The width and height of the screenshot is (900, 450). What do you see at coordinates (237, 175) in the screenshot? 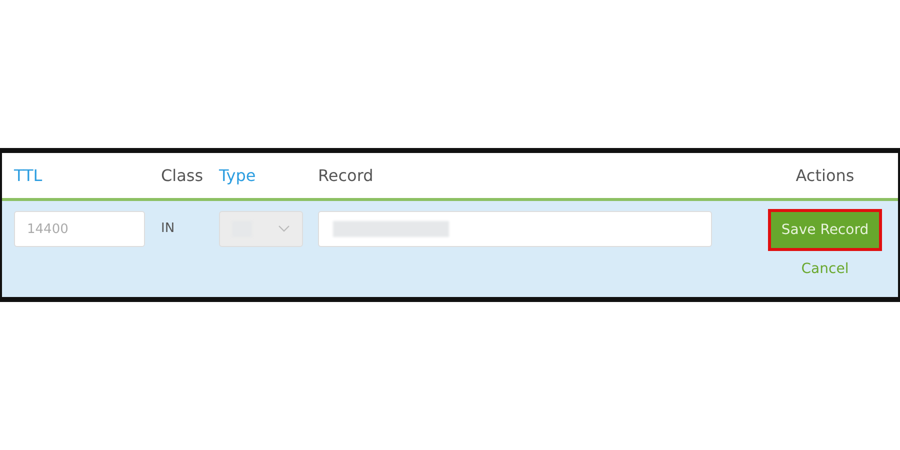
I see `column-header: Type` at bounding box center [237, 175].